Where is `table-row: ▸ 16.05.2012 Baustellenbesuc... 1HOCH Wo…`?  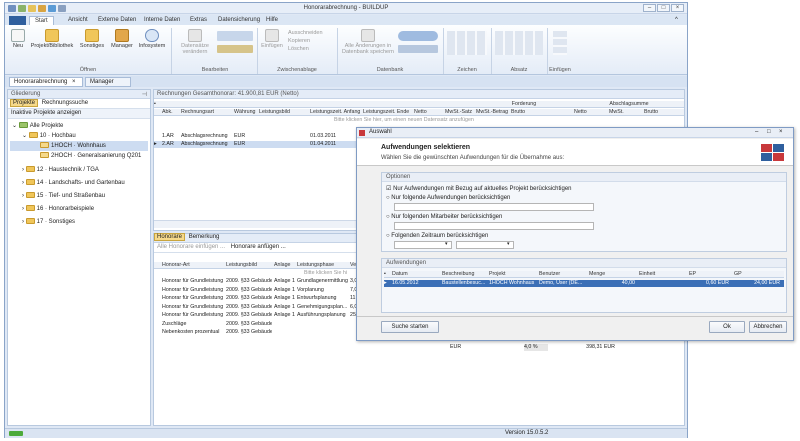 table-row: ▸ 16.05.2012 Baustellenbesuc... 1HOCH Wo… is located at coordinates (584, 283).